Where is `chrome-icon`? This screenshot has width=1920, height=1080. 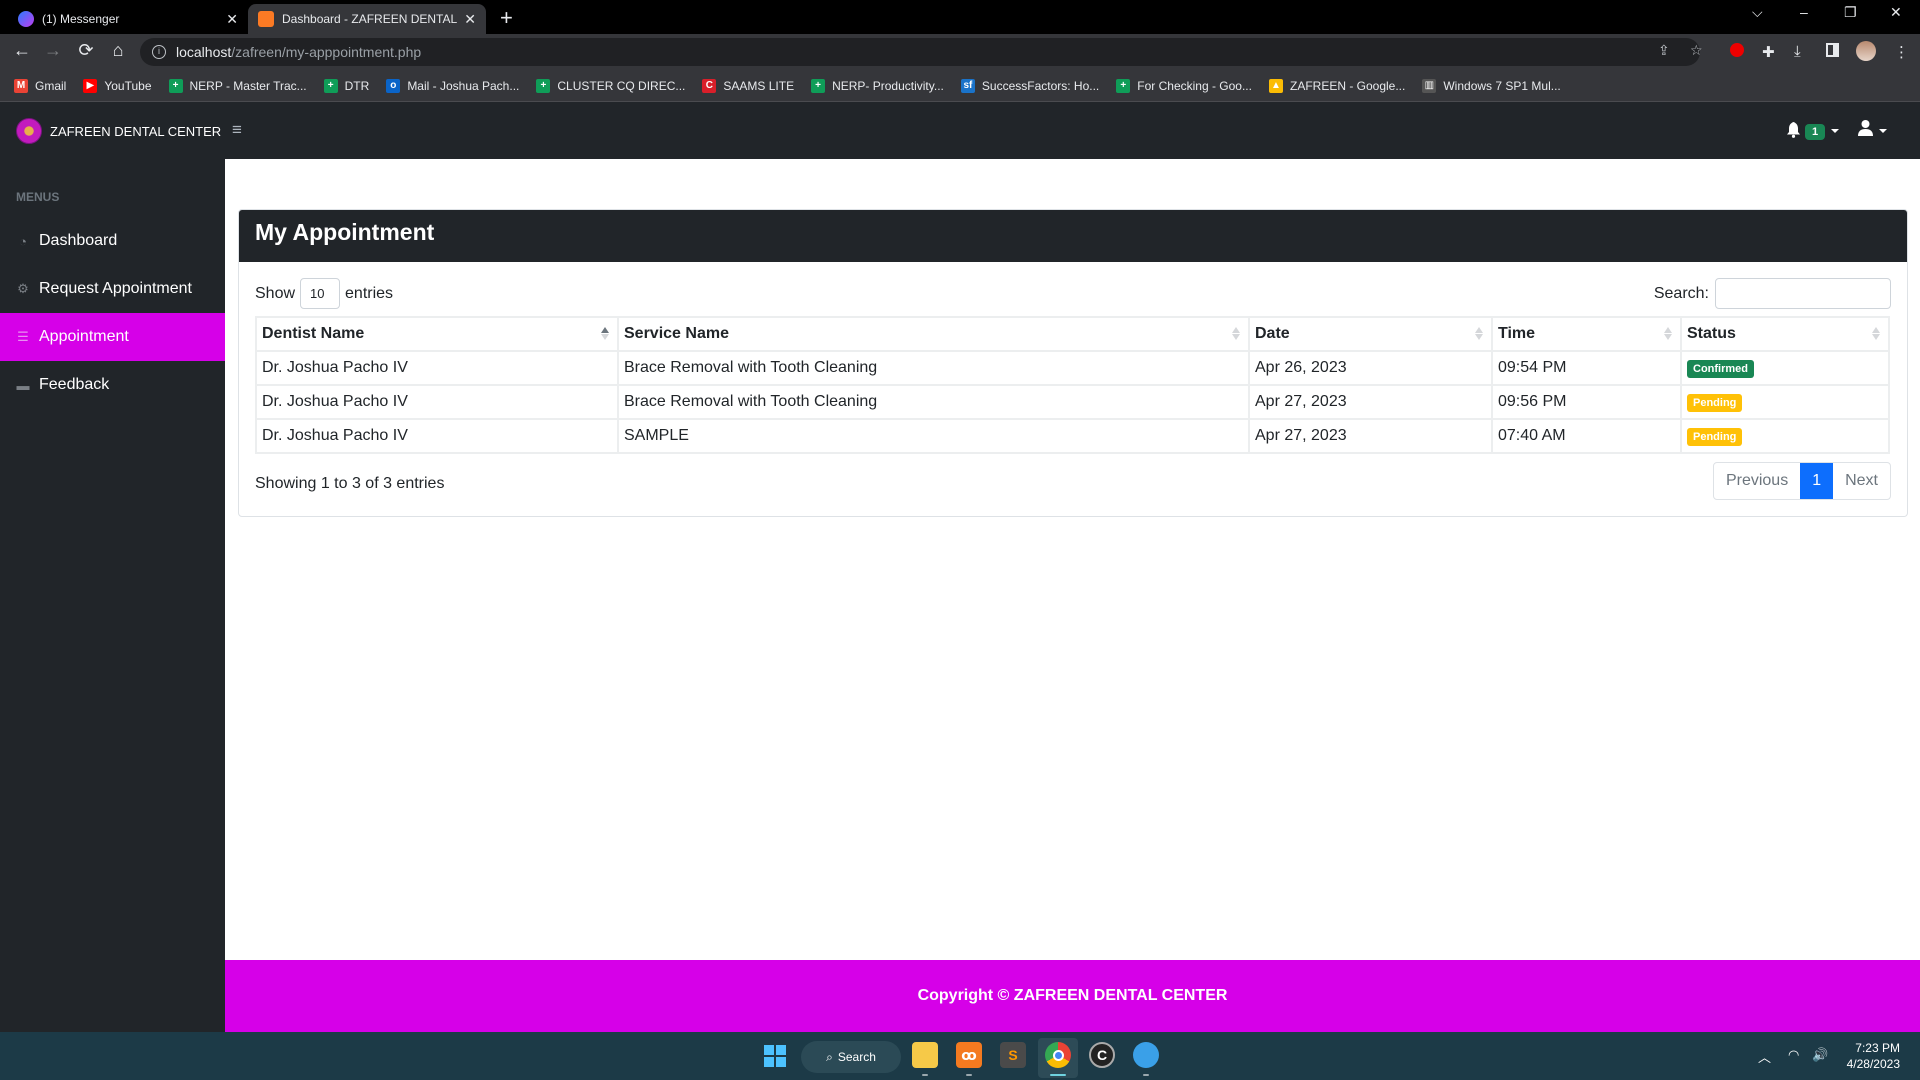
chrome-icon is located at coordinates (1058, 1055).